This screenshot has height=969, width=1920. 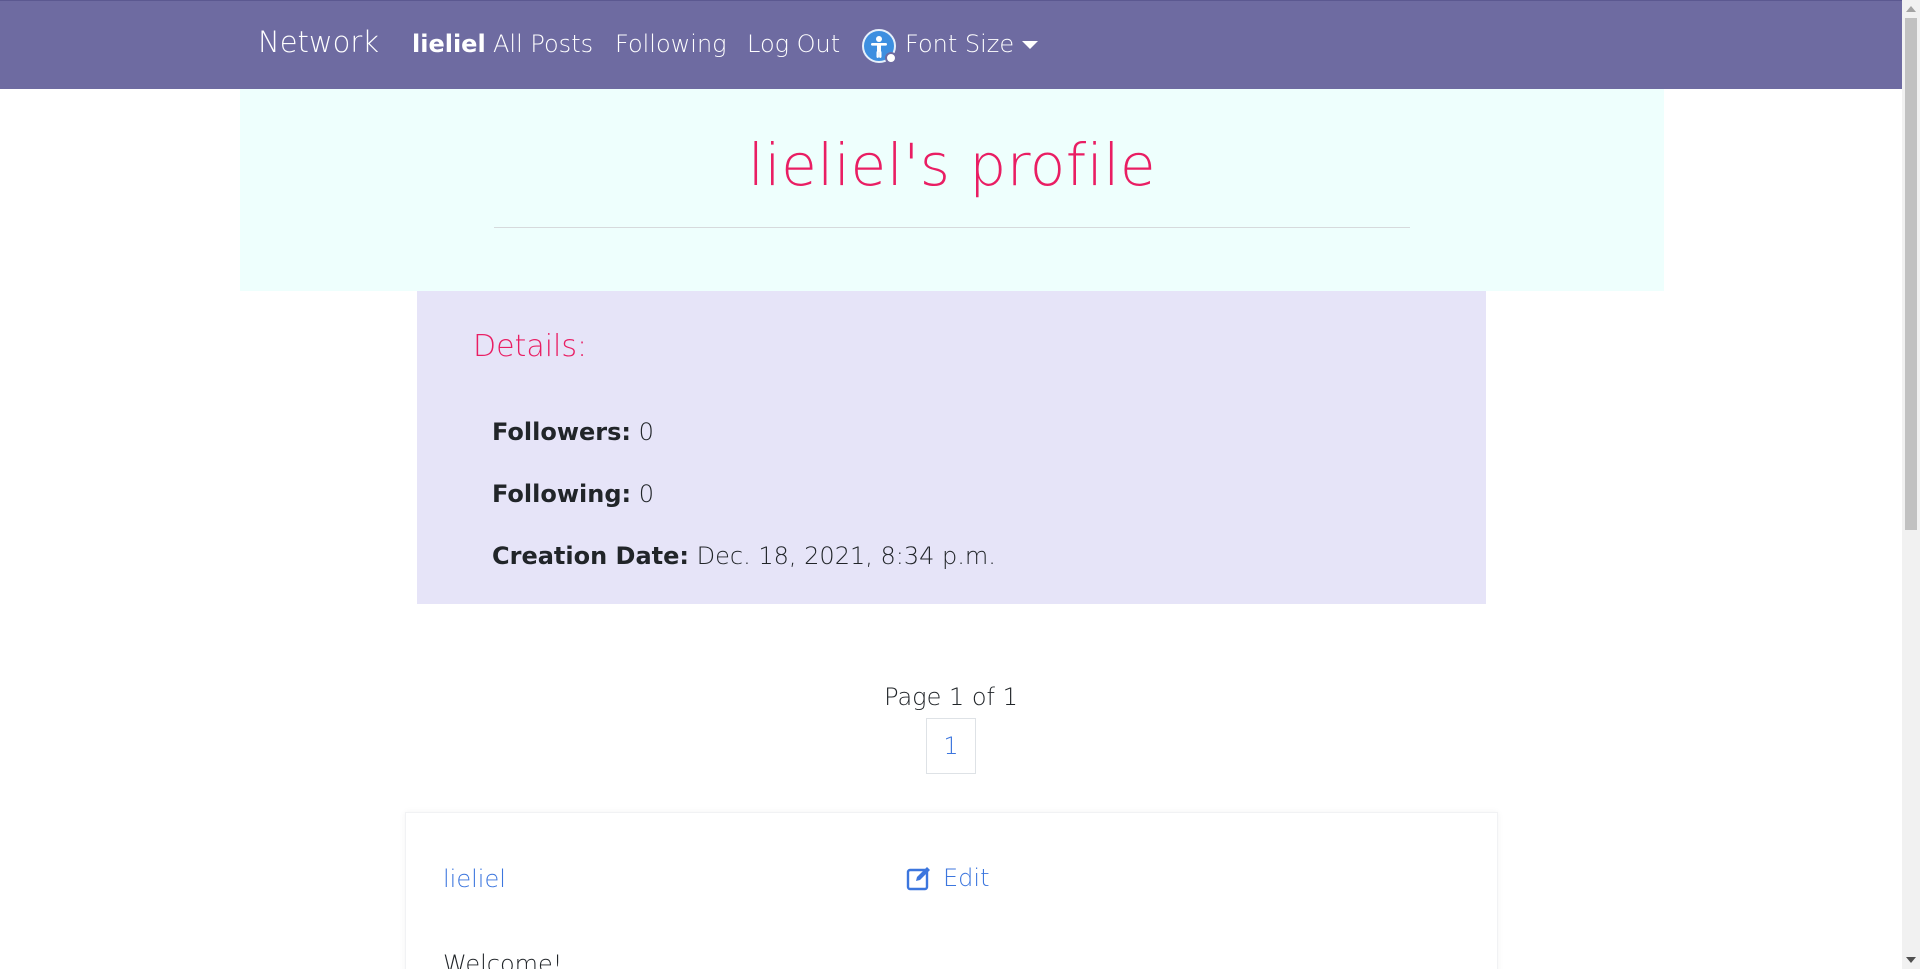 What do you see at coordinates (503, 959) in the screenshot?
I see `post-body: Welcome!` at bounding box center [503, 959].